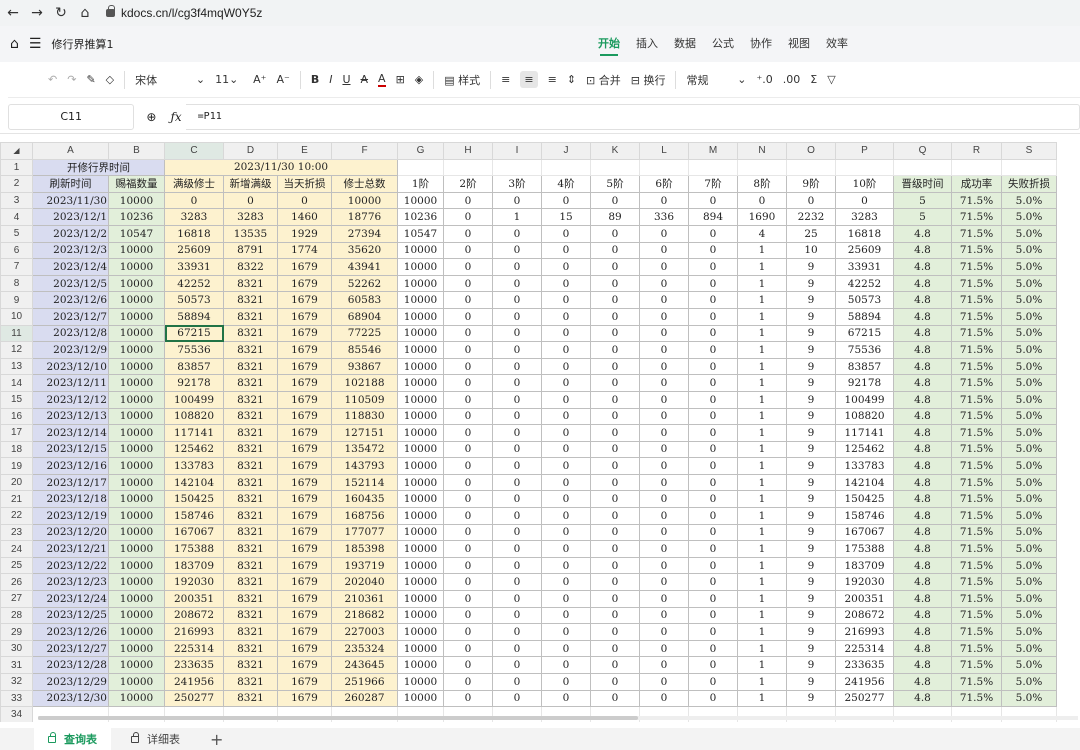 This screenshot has width=1080, height=750. Describe the element at coordinates (61, 13) in the screenshot. I see `reload-icon: ↻` at that location.